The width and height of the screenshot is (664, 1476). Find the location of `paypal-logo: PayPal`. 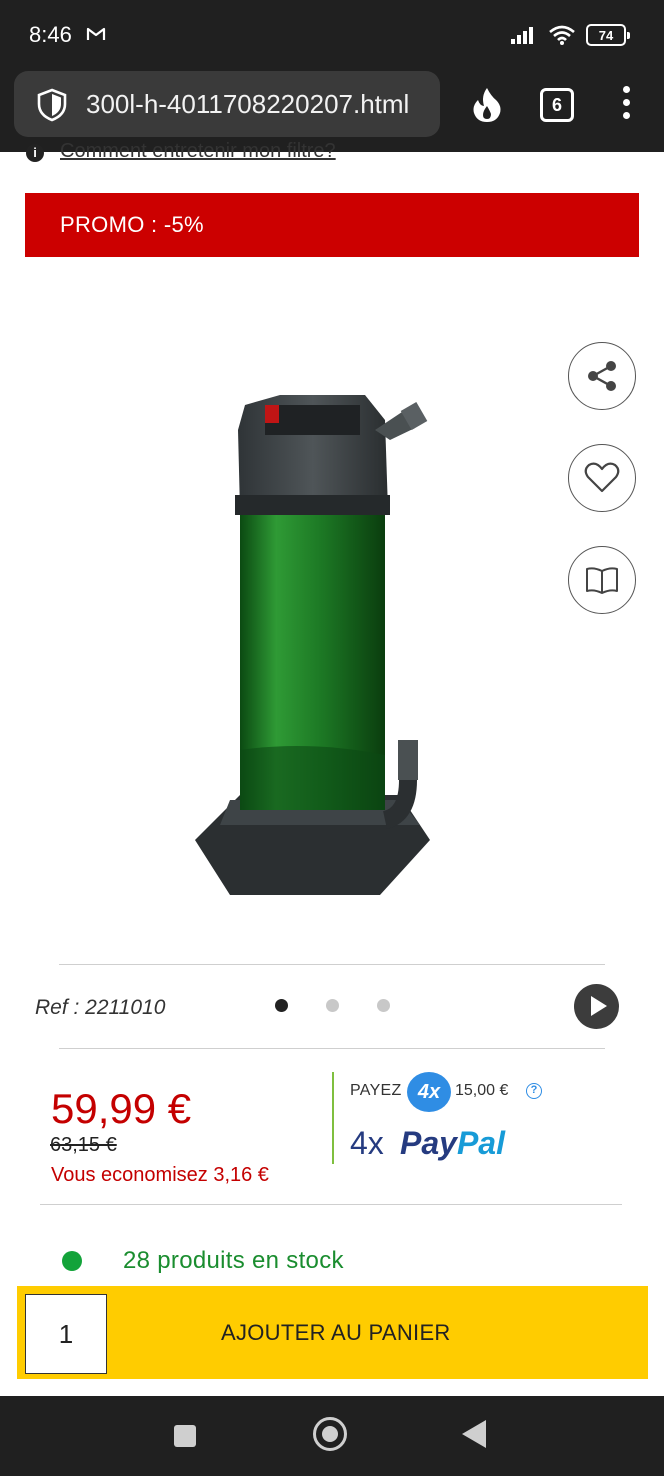

paypal-logo: PayPal is located at coordinates (452, 1143).